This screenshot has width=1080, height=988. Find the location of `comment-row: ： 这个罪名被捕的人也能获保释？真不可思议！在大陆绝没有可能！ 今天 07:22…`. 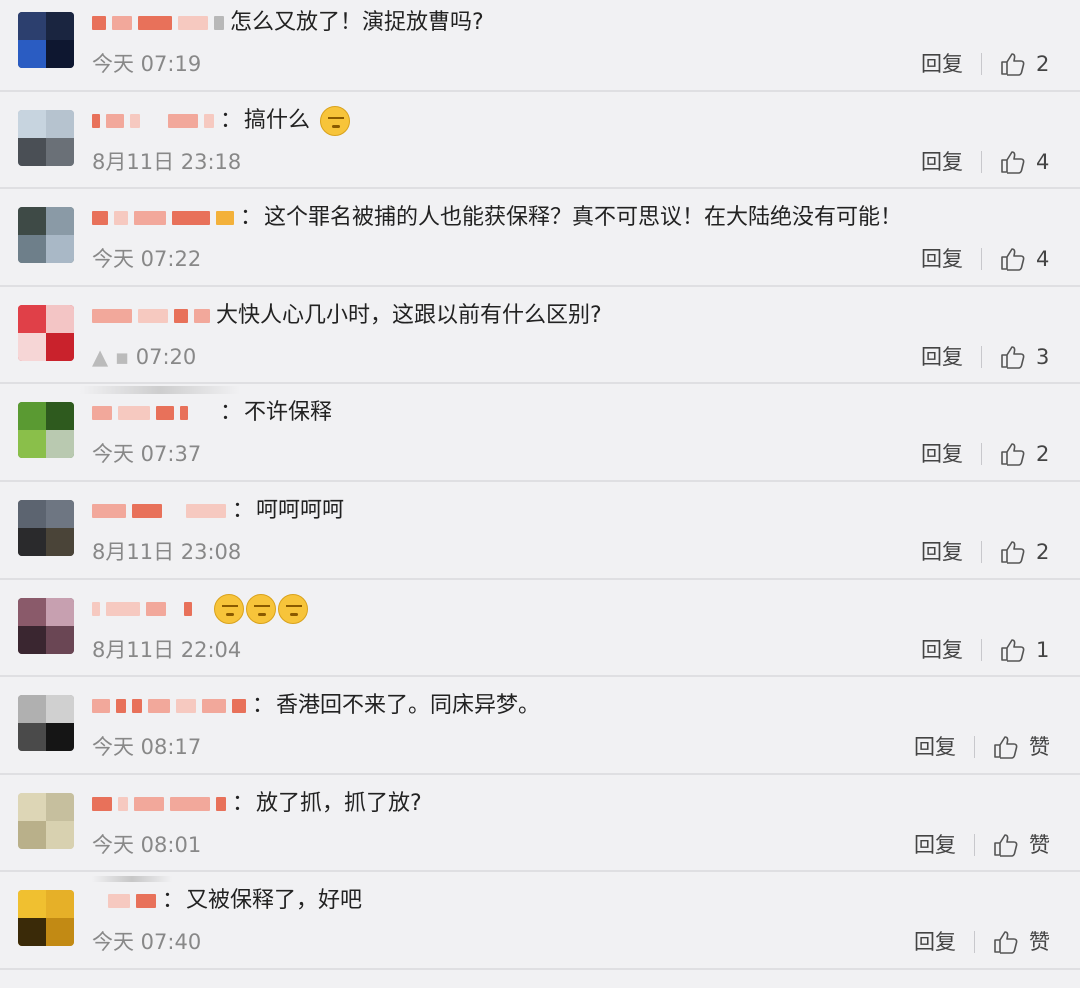

comment-row: ： 这个罪名被捕的人也能获保释？真不可思议！在大陆绝没有可能！ 今天 07:22… is located at coordinates (540, 238).